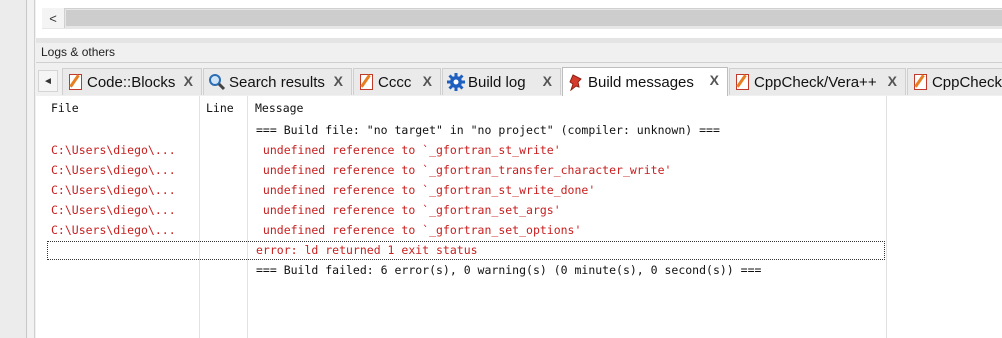 The width and height of the screenshot is (1002, 338). I want to click on scrollbar-thumb, so click(534, 18).